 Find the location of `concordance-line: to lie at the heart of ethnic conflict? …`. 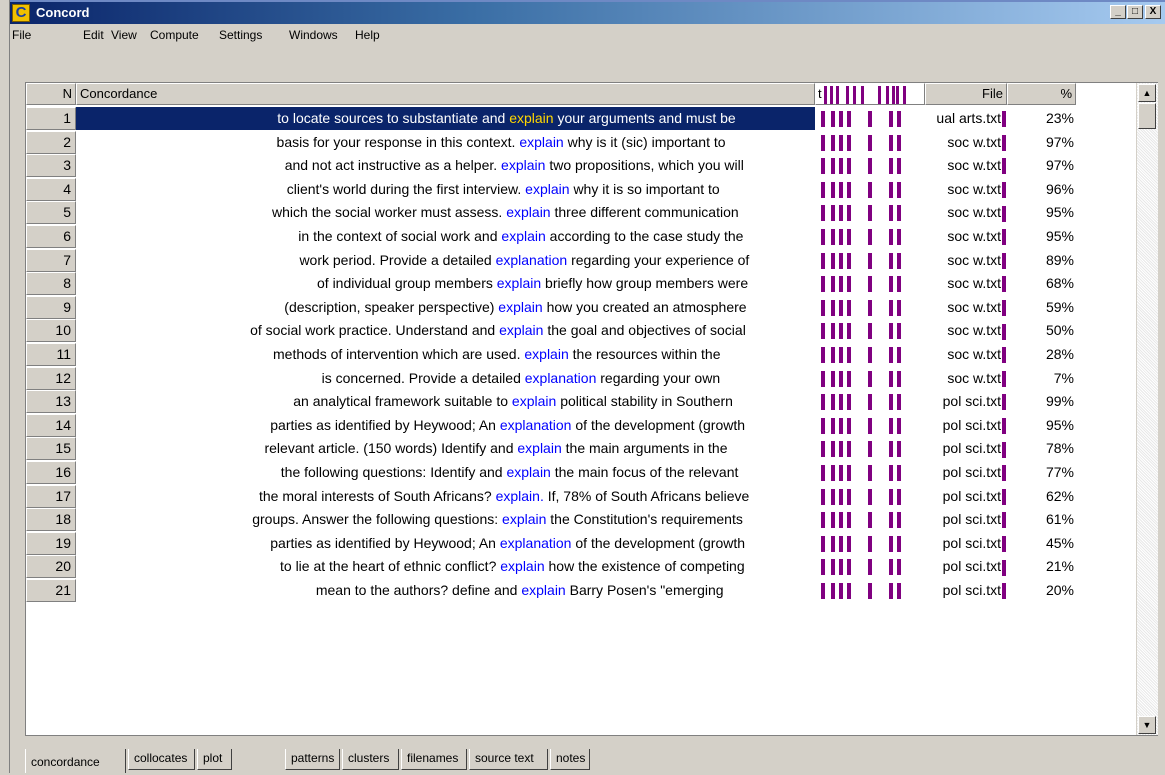

concordance-line: to lie at the heart of ethnic conflict? … is located at coordinates (445, 566).